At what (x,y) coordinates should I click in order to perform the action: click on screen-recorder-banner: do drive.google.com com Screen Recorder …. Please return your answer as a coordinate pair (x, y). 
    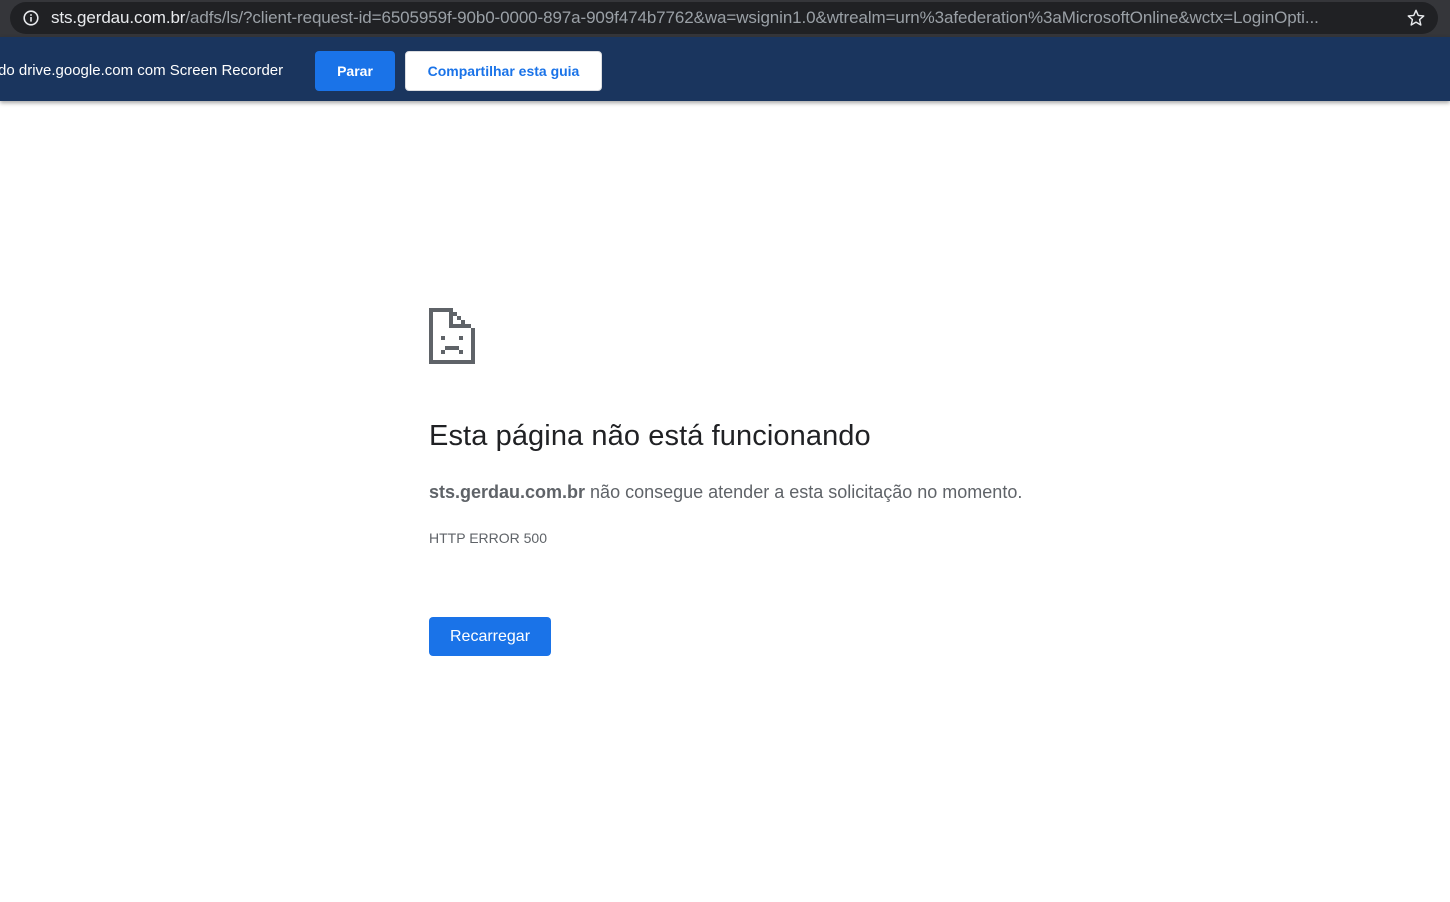
    Looking at the image, I should click on (725, 69).